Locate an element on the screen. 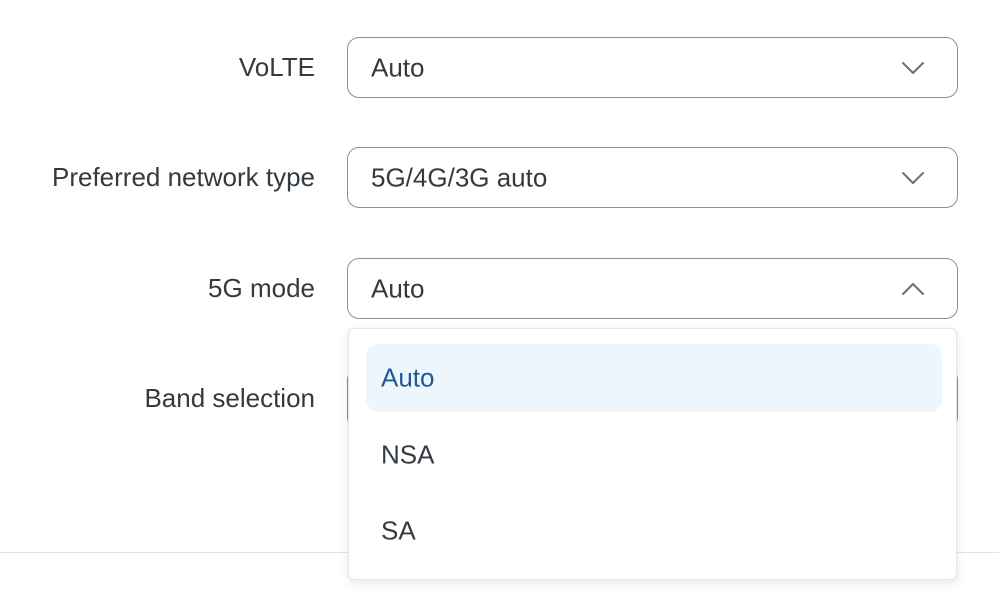  5g-mode-select: Auto is located at coordinates (652, 288).